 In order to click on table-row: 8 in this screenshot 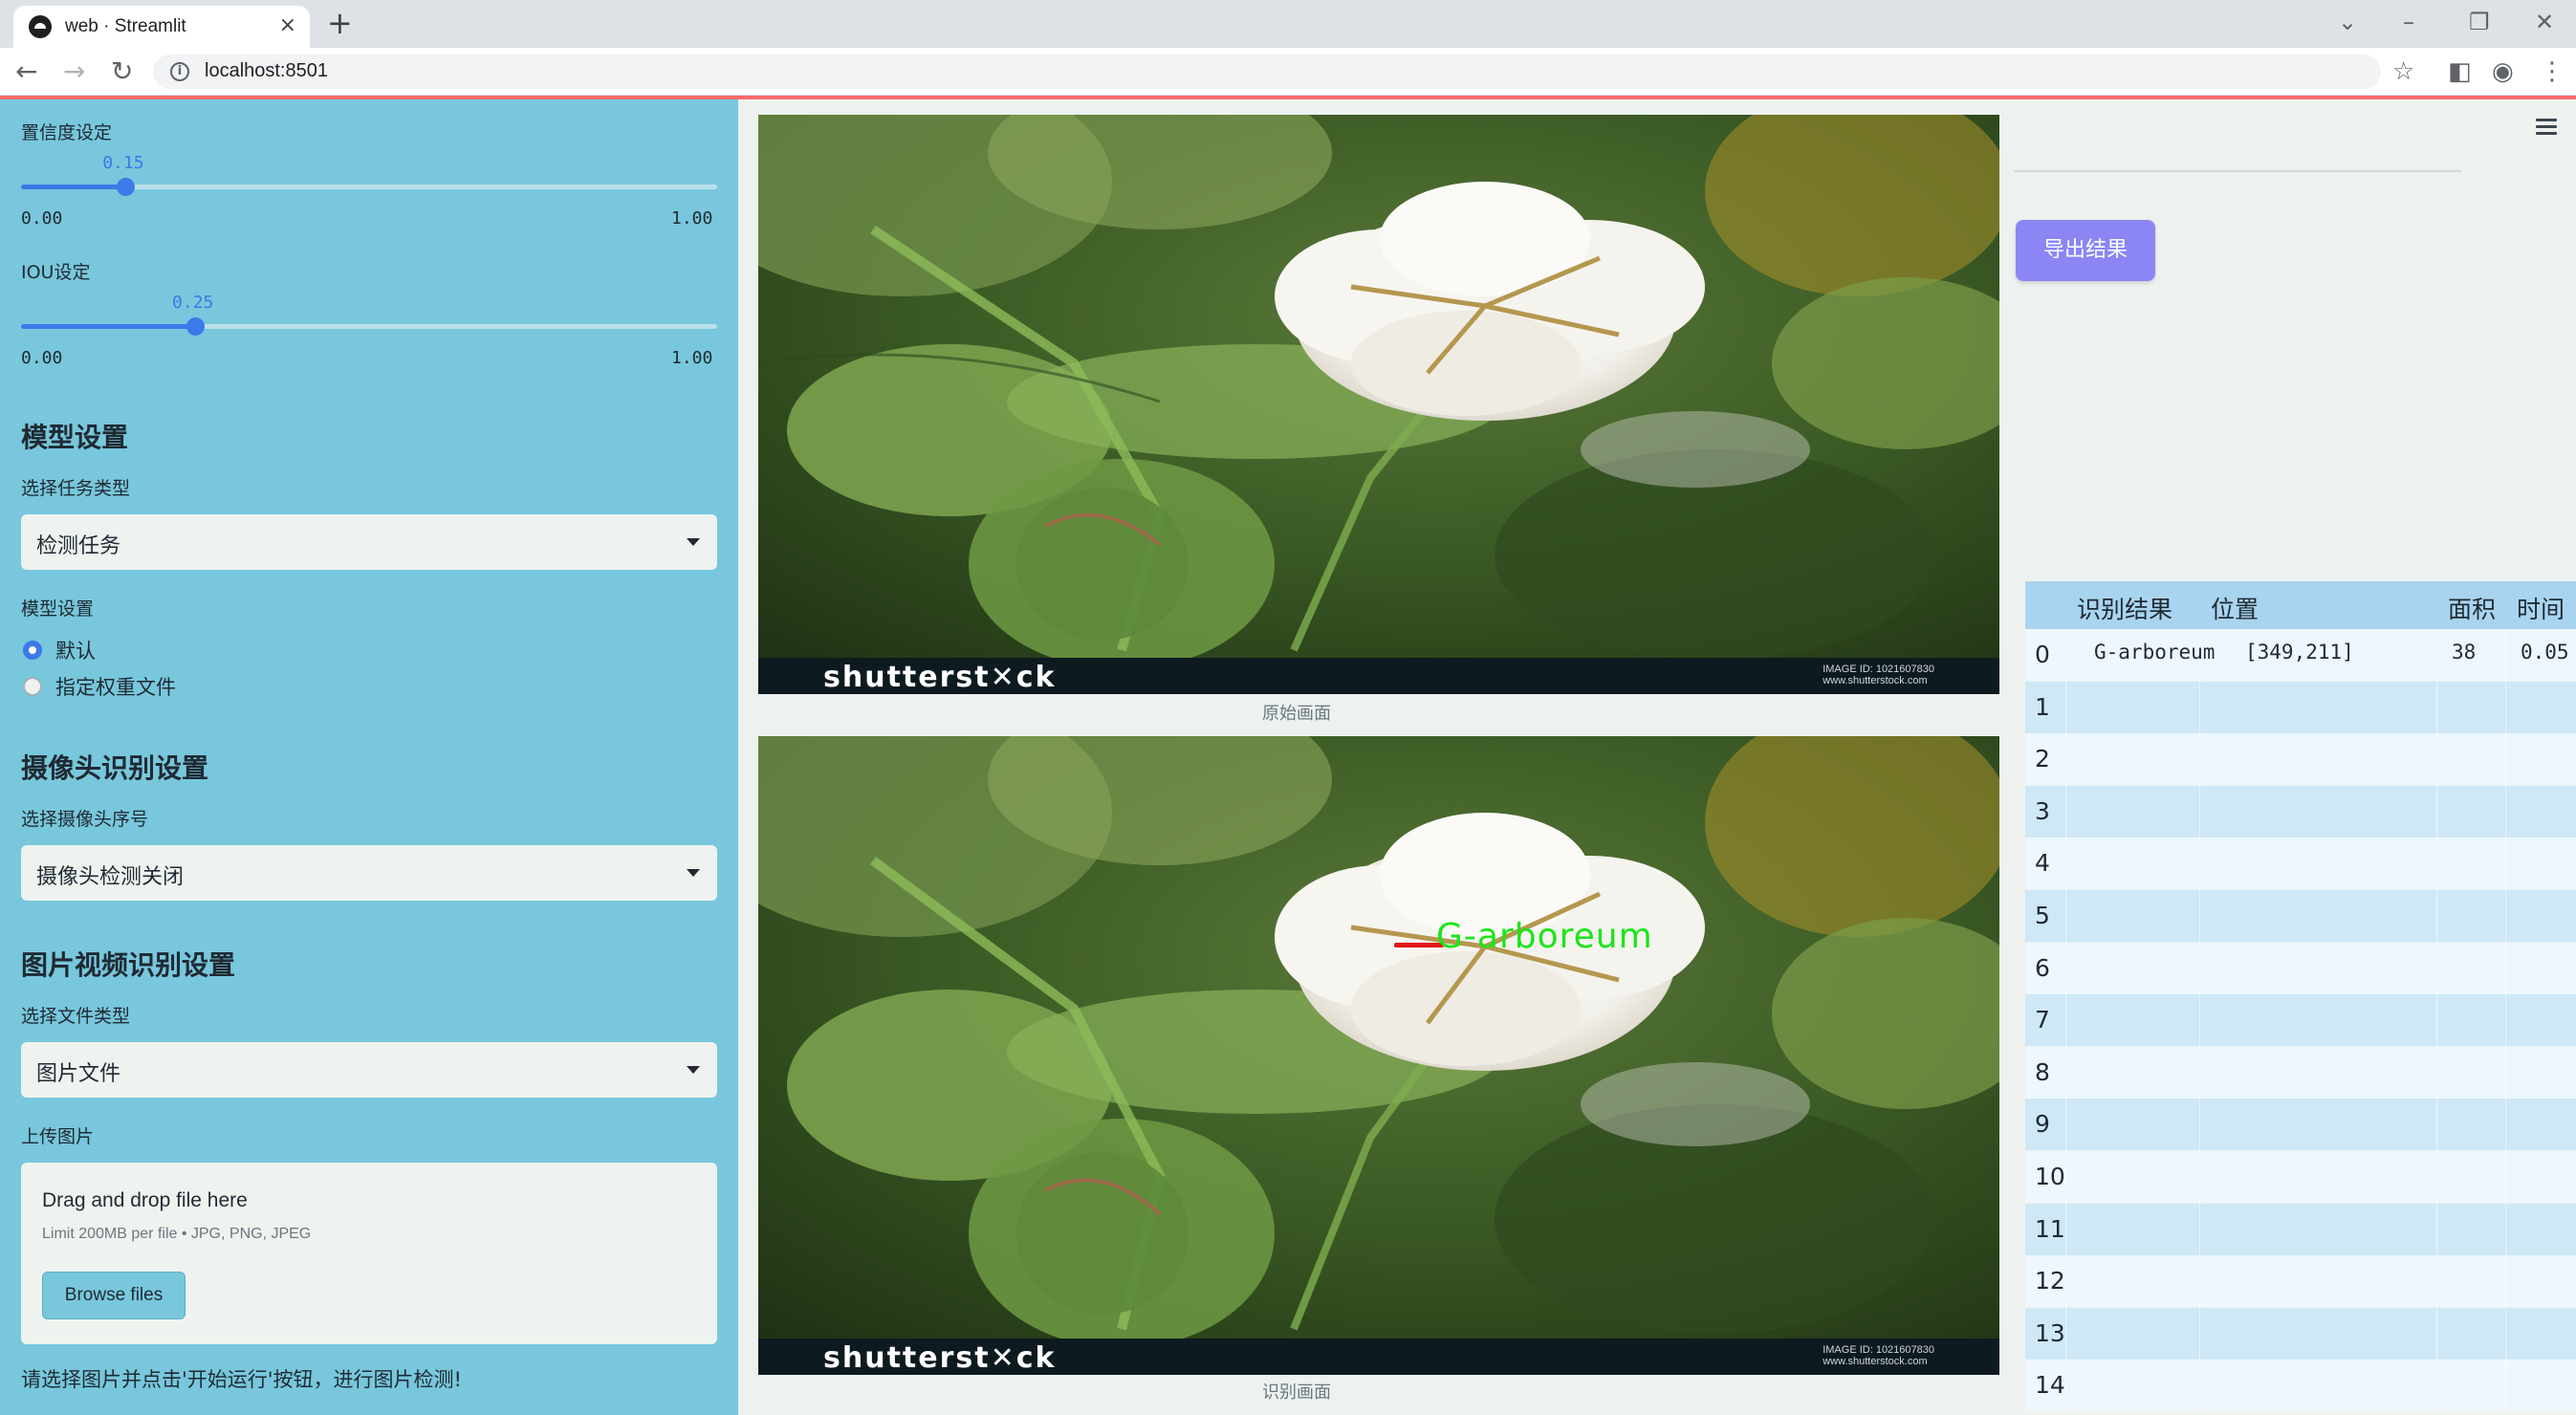, I will do `click(2300, 1072)`.